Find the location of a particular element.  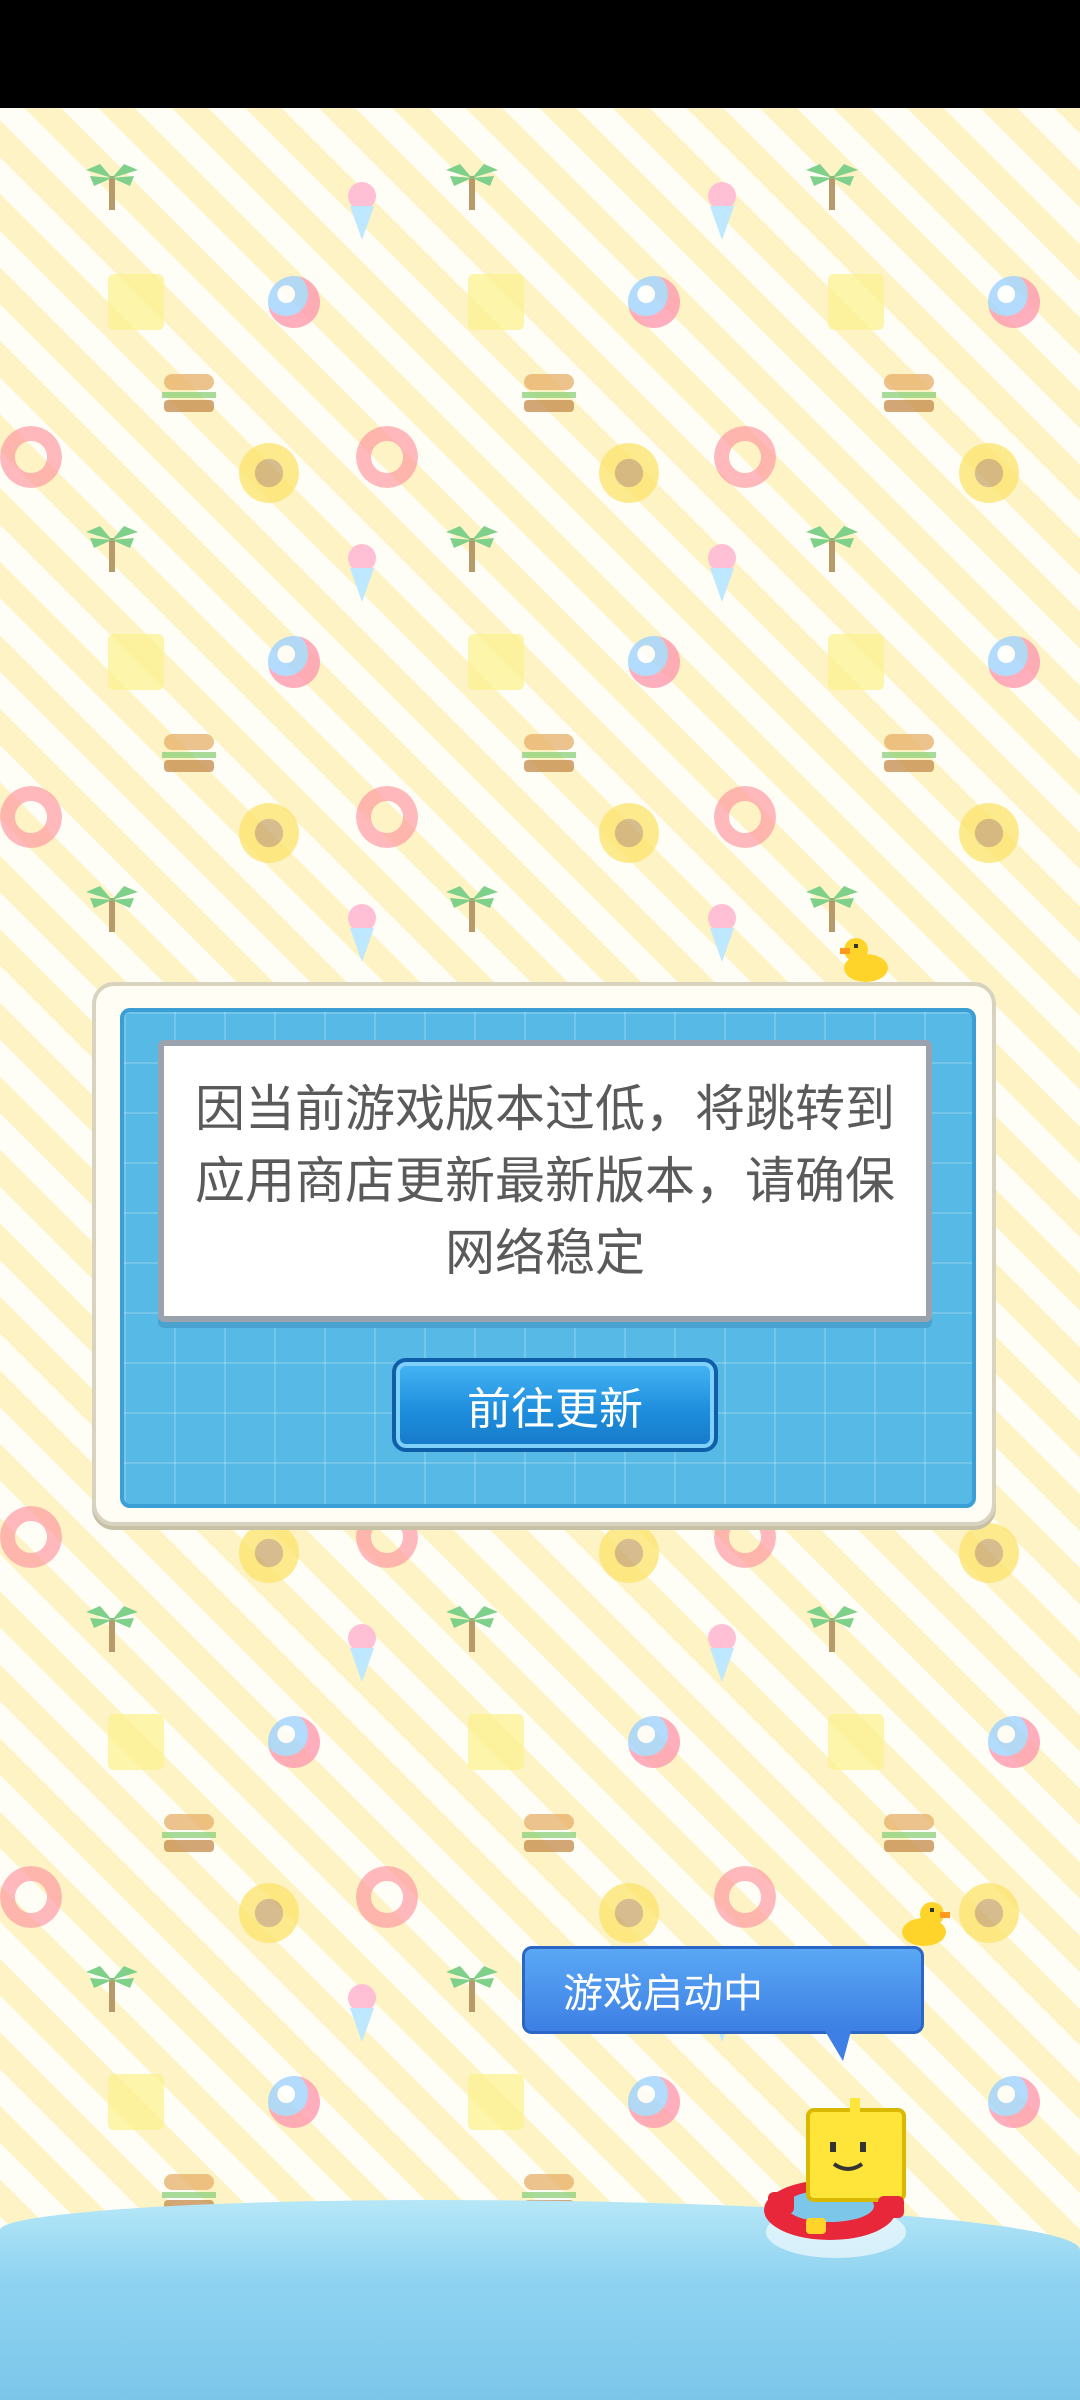

loading-bubble: 游戏启动中 is located at coordinates (723, 2003).